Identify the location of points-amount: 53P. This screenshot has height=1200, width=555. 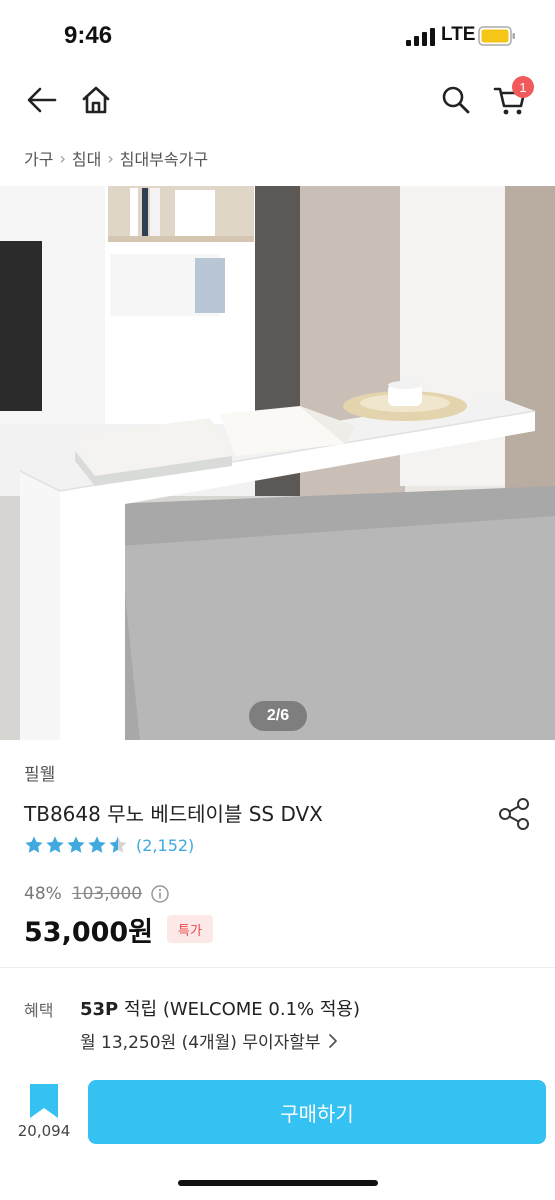
(99, 1009).